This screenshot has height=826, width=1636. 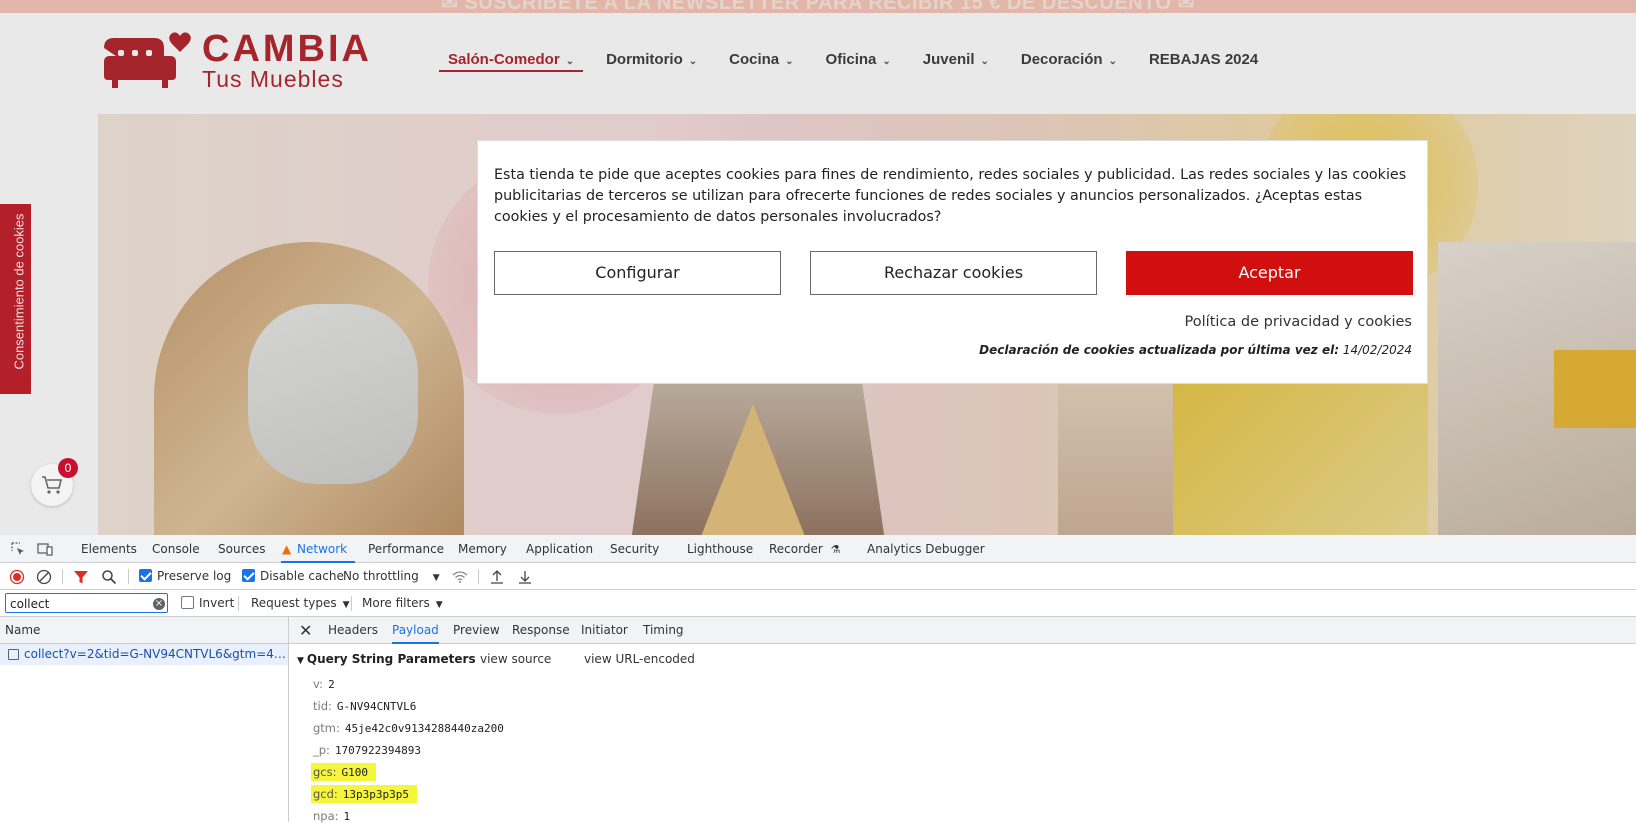 I want to click on tab-network: ▲ Network, so click(x=318, y=549).